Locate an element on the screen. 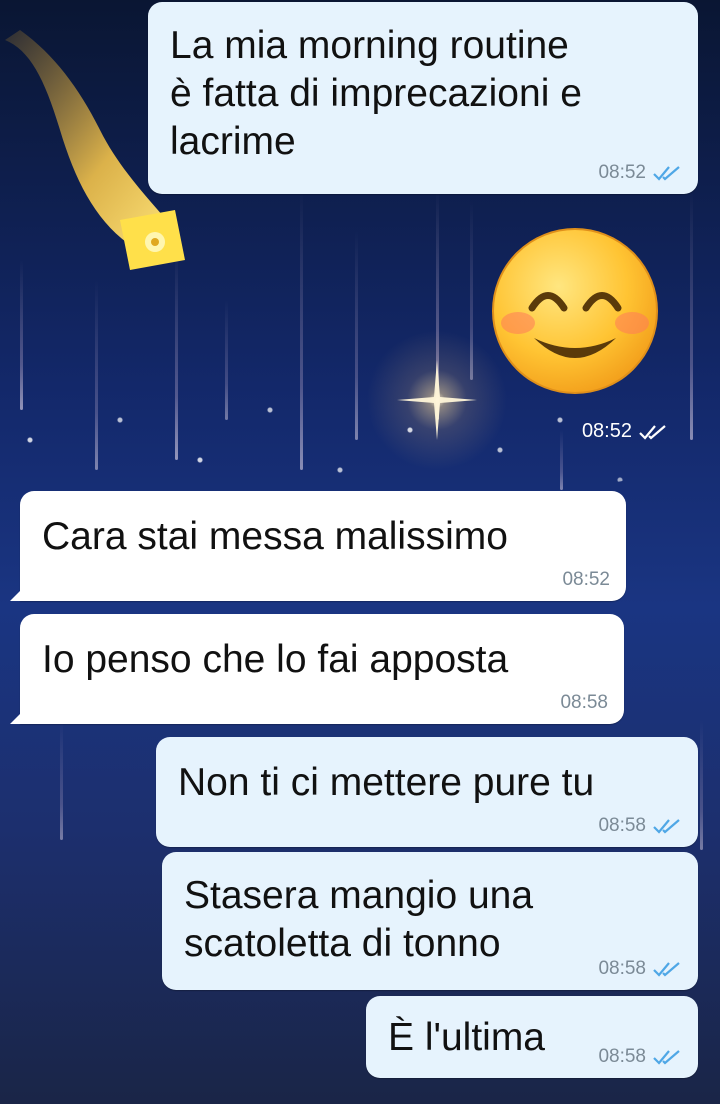 The image size is (720, 1104). outgoing-message-bubble: È l'ultima 08:58 is located at coordinates (532, 1037).